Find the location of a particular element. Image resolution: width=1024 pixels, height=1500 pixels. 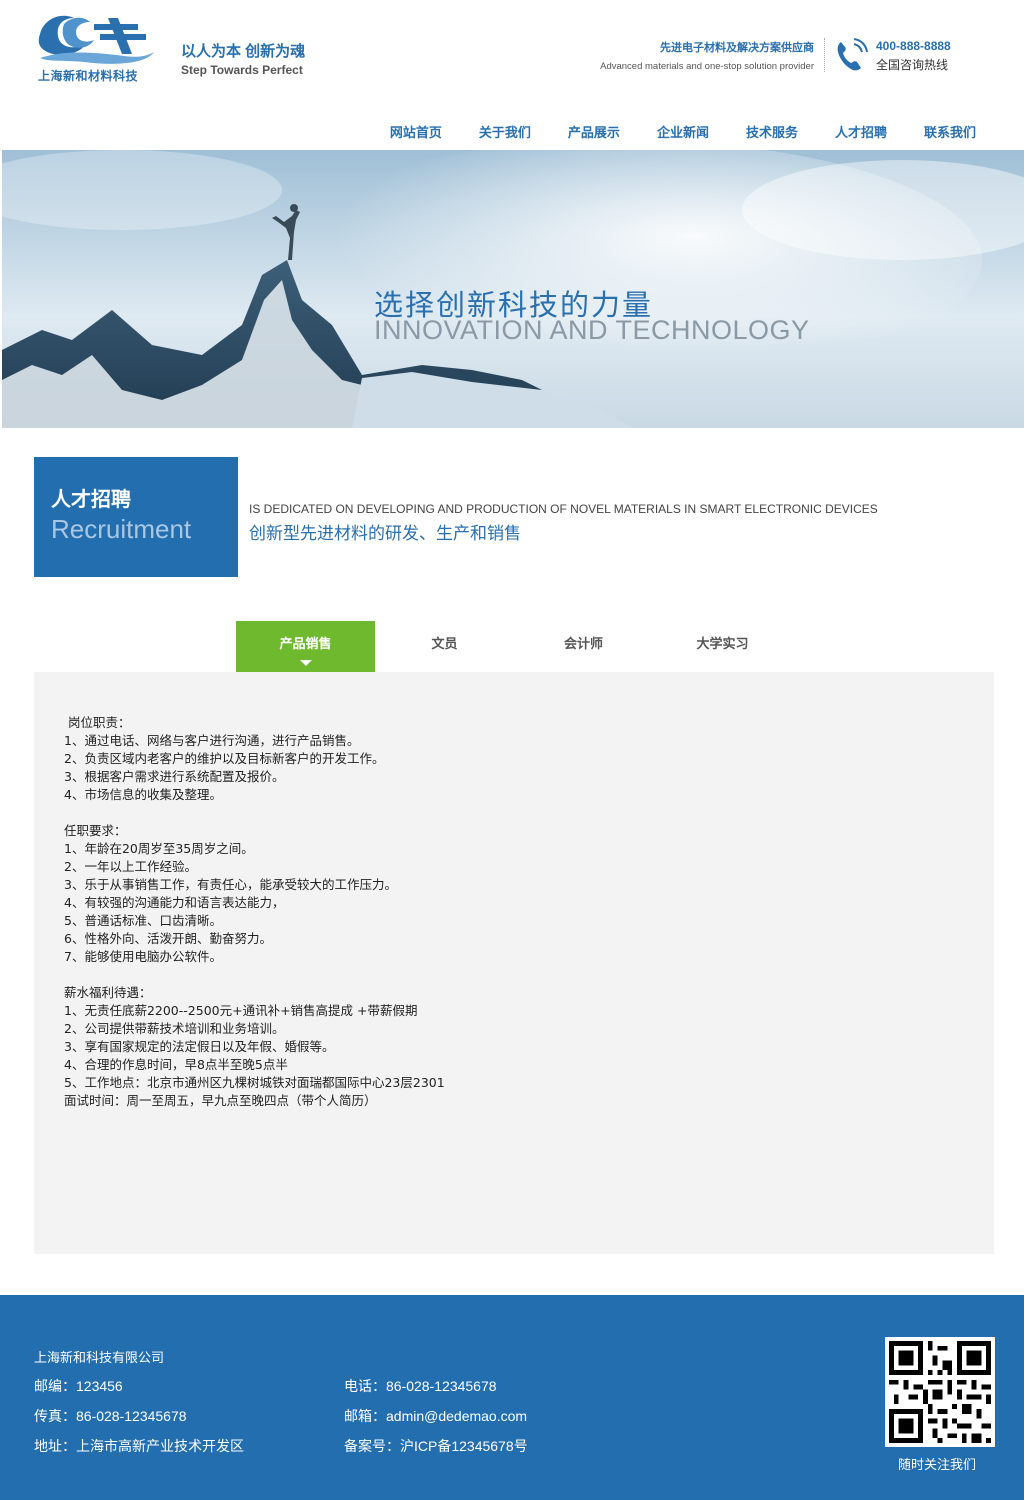

footer-email: 邮箱：admin@dedemao.com is located at coordinates (435, 1416).